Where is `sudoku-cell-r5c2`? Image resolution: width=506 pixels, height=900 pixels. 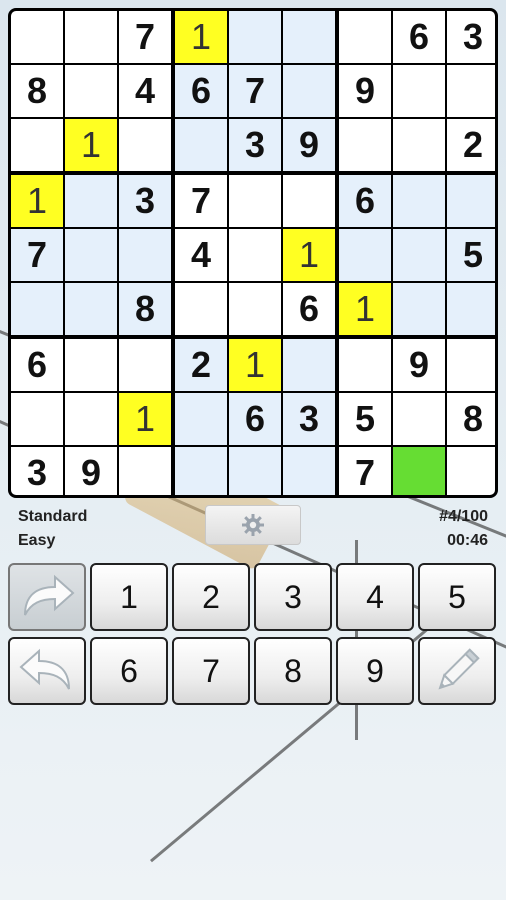 sudoku-cell-r5c2 is located at coordinates (91, 255).